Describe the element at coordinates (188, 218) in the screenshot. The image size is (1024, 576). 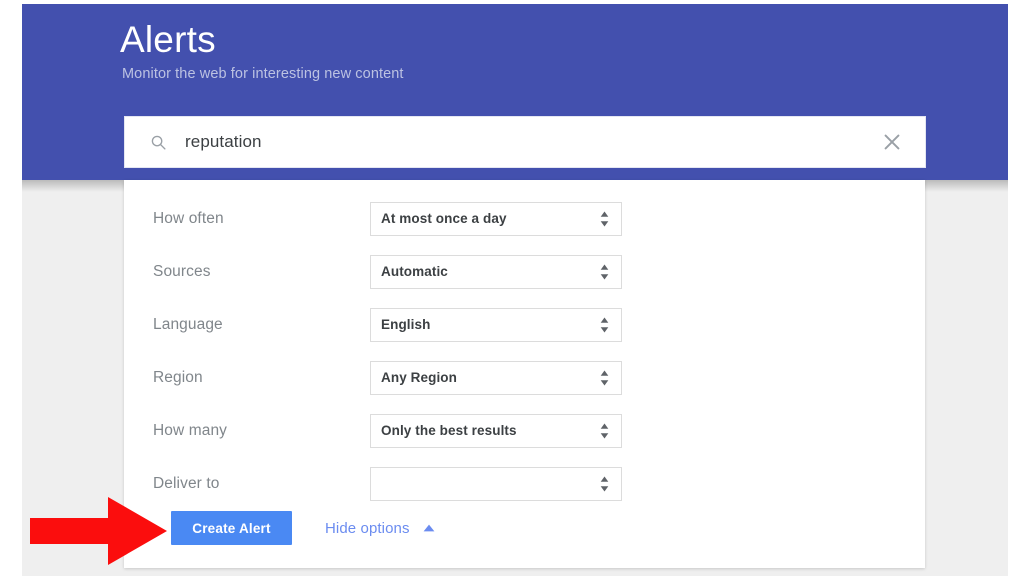
I see `option-label: How often` at that location.